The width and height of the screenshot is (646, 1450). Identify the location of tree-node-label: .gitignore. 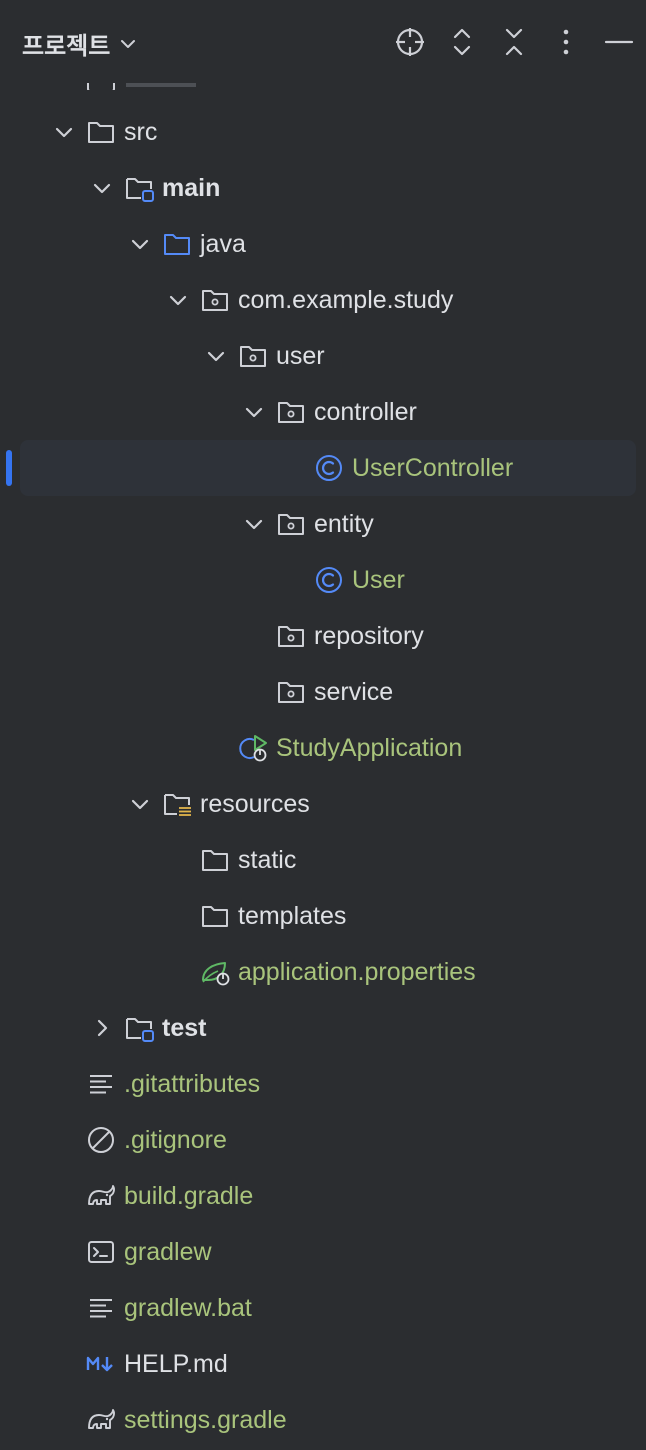
(175, 1140).